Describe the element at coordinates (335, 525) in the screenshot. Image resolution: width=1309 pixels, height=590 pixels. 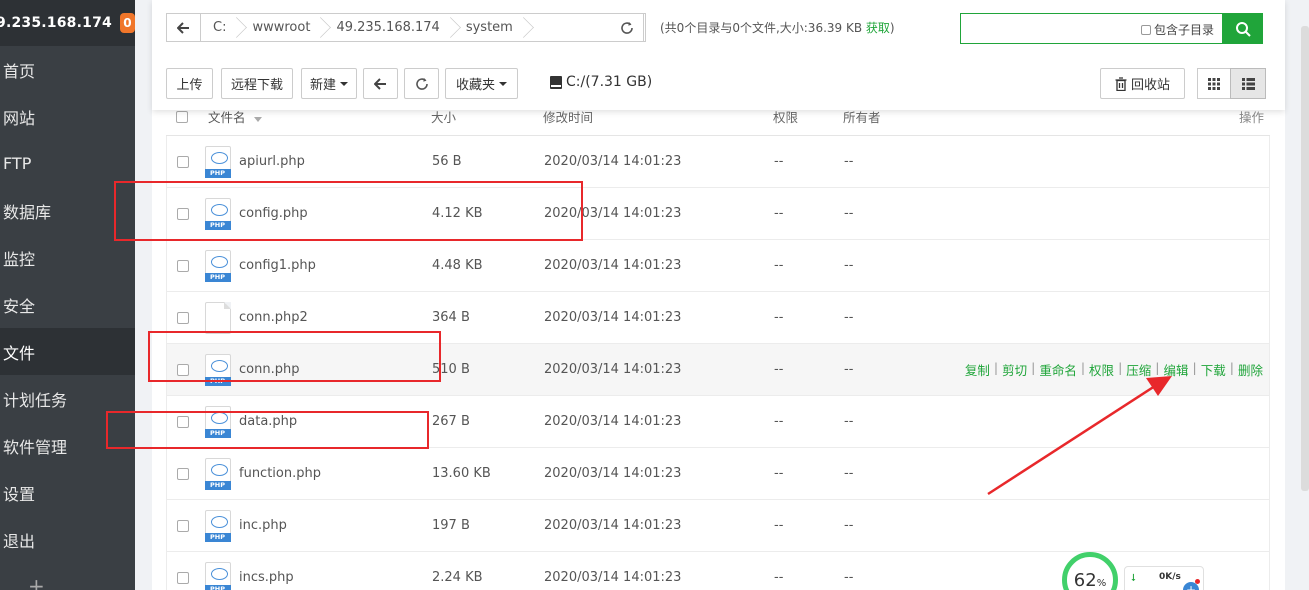
I see `file-name: inc.php` at that location.